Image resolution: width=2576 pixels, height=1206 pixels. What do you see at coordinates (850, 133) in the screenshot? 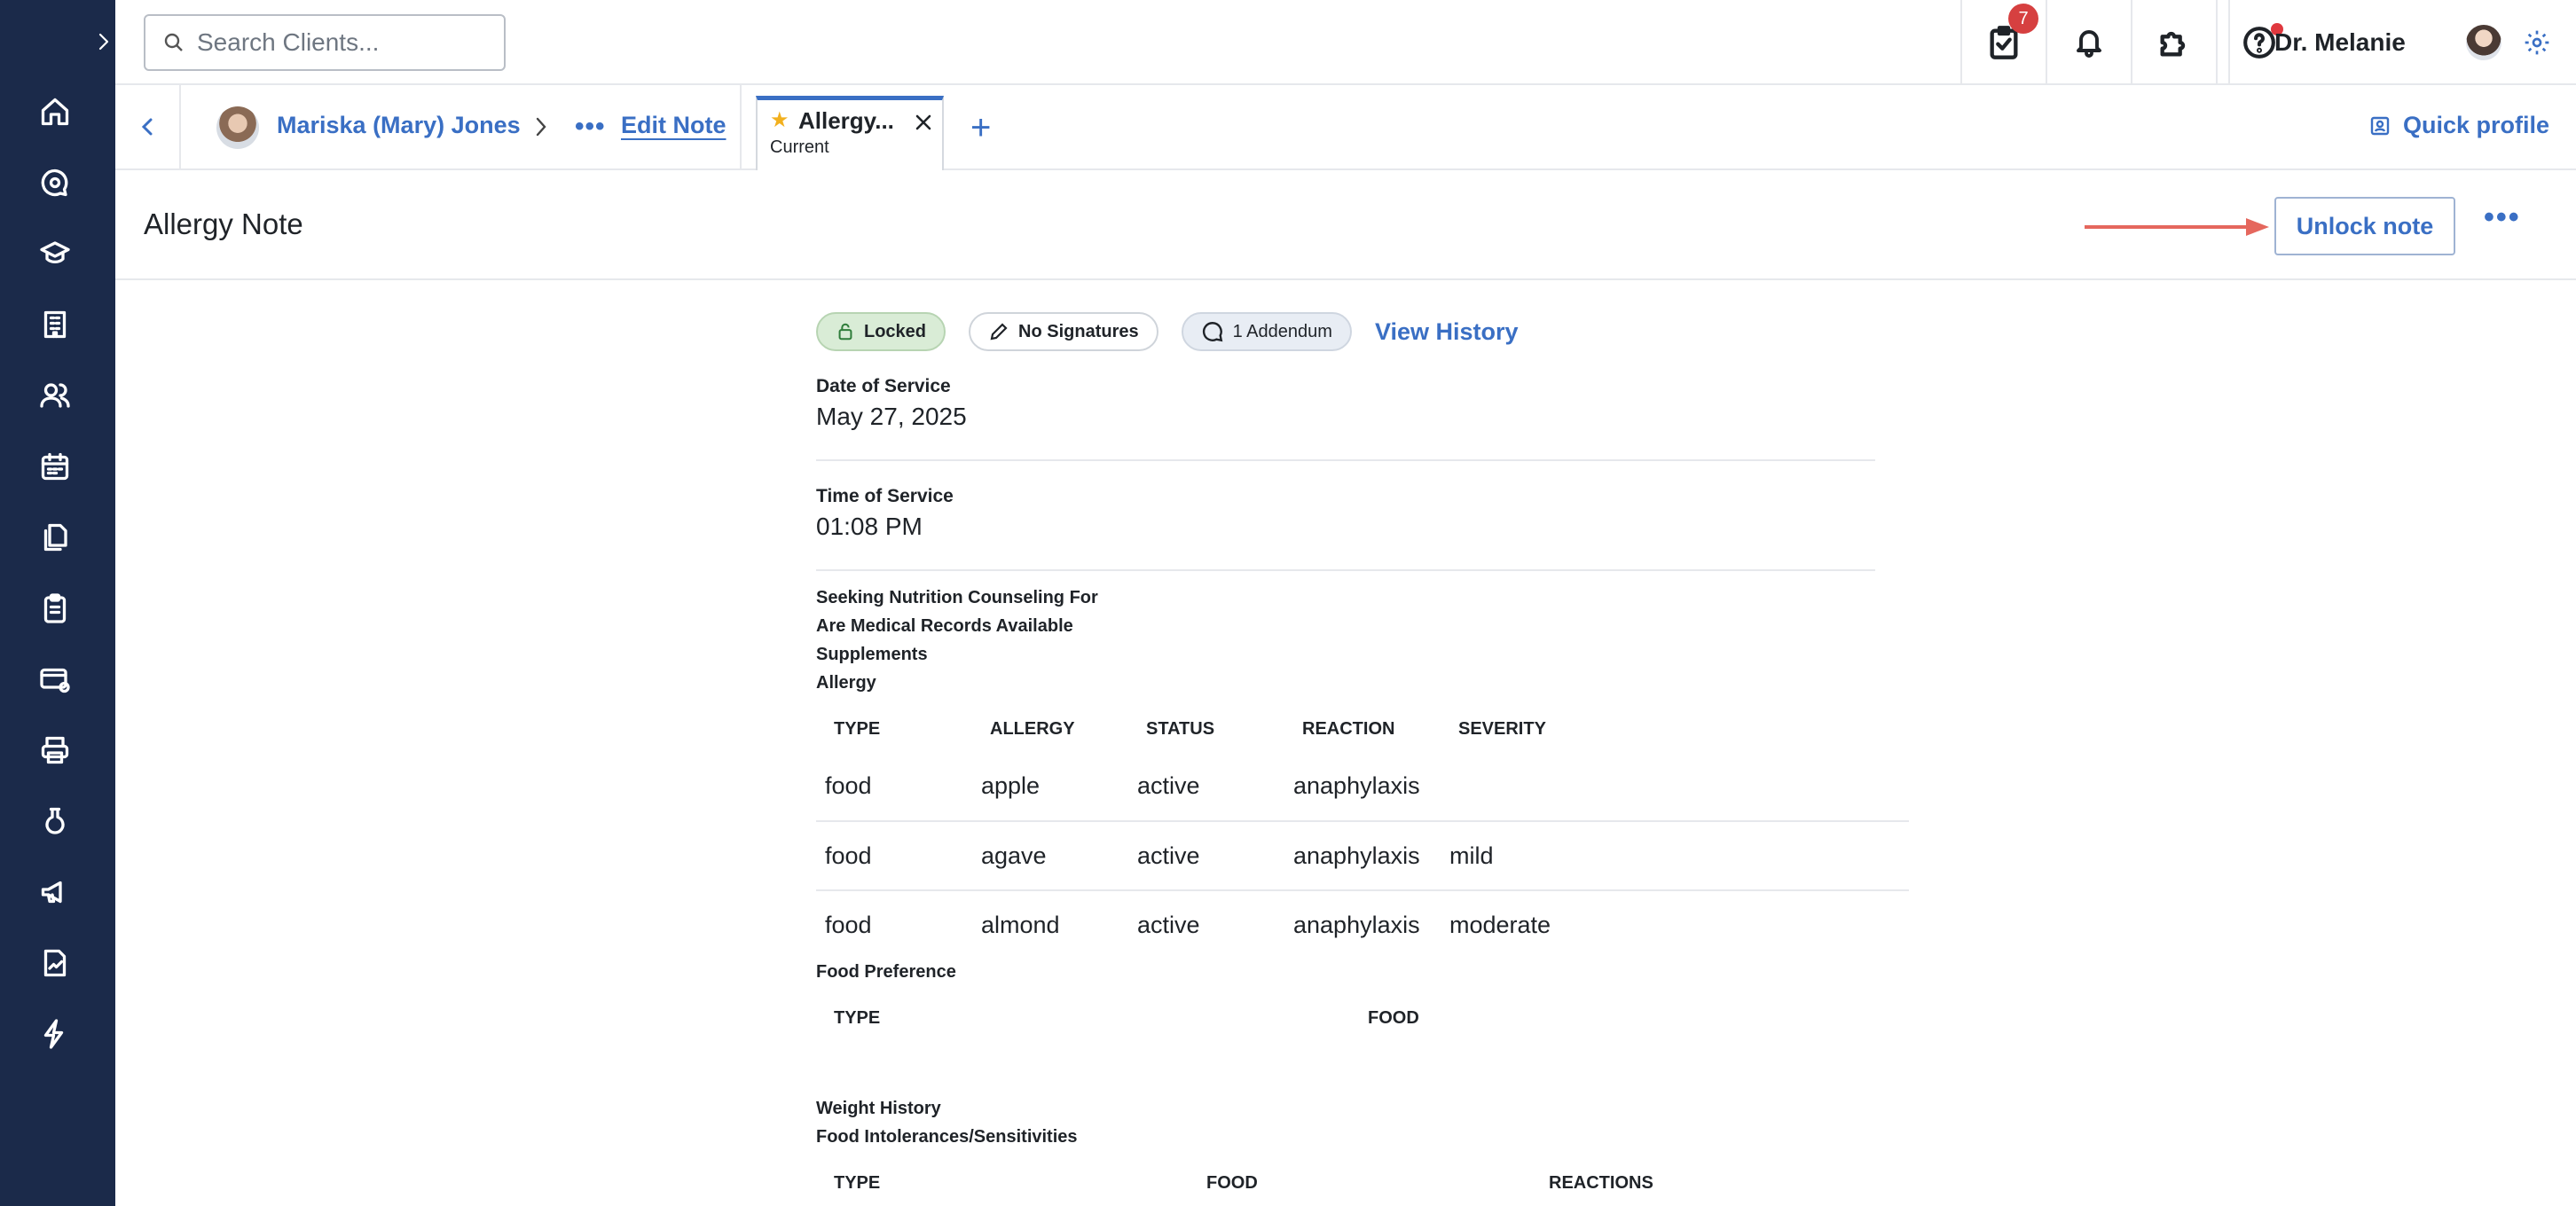
I see `tab-allergy-note: ★ Allergy... Current` at bounding box center [850, 133].